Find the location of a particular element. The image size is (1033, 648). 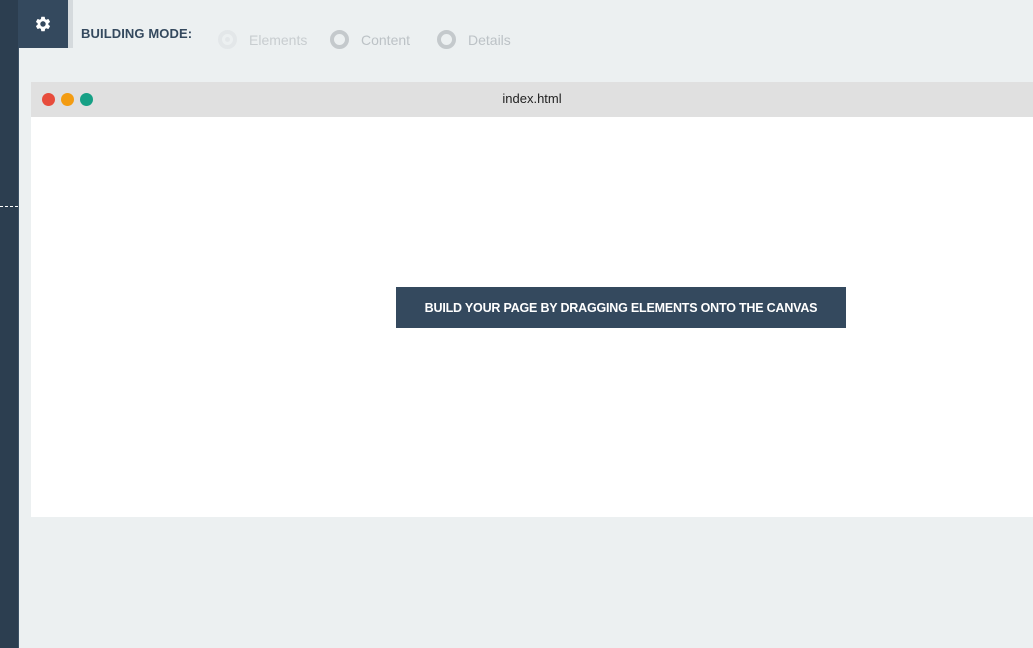

window-title: index.html is located at coordinates (532, 98).